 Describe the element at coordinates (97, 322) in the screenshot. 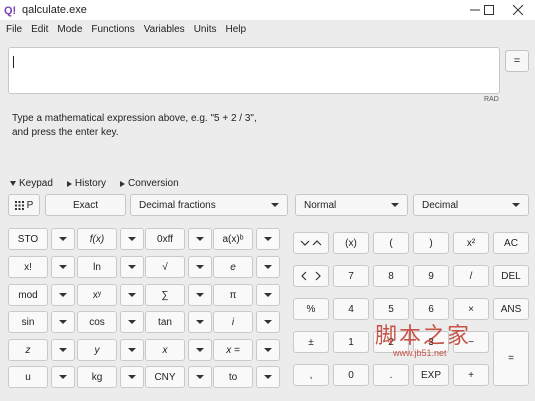

I see `function-key: cos` at that location.